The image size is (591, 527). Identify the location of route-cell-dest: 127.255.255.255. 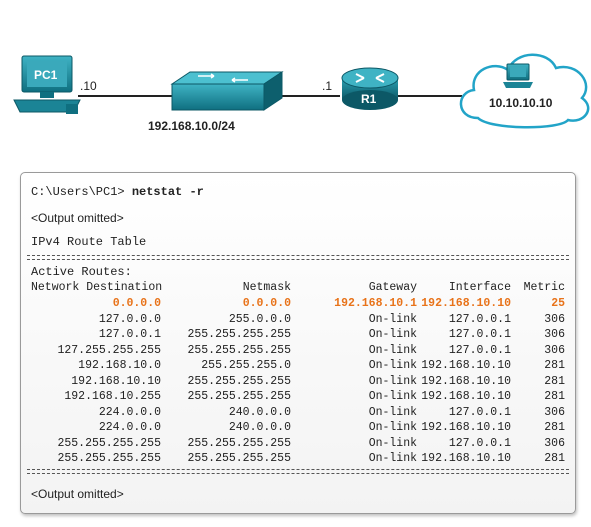
(109, 350).